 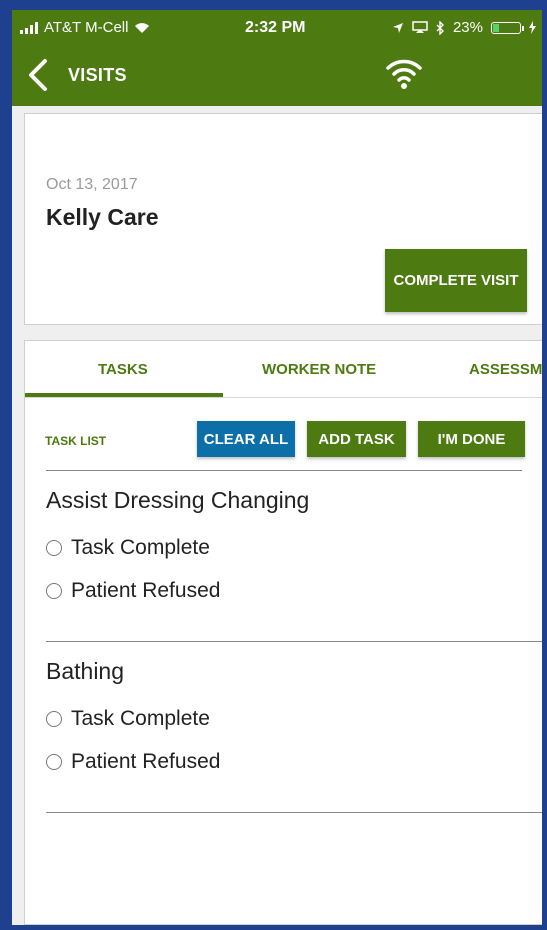 I want to click on page-title: VISITS, so click(x=97, y=75).